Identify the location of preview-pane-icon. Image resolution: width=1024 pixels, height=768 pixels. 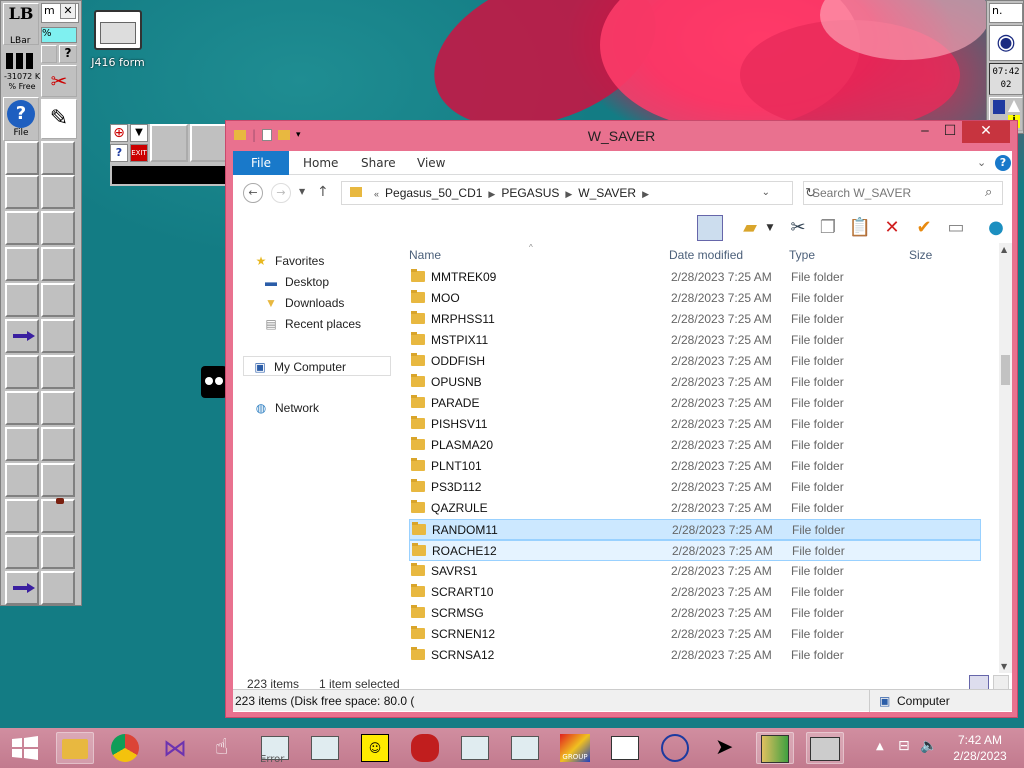
(710, 228).